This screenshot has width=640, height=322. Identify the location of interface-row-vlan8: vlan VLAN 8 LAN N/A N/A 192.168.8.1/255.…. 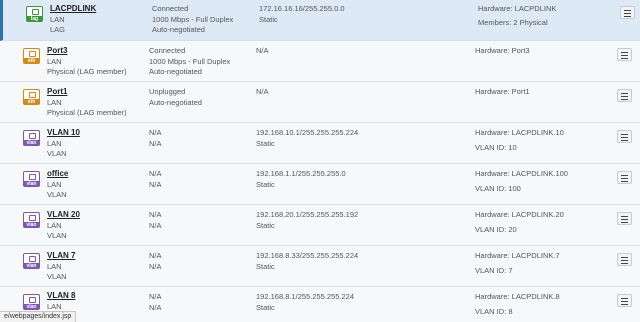
(320, 304).